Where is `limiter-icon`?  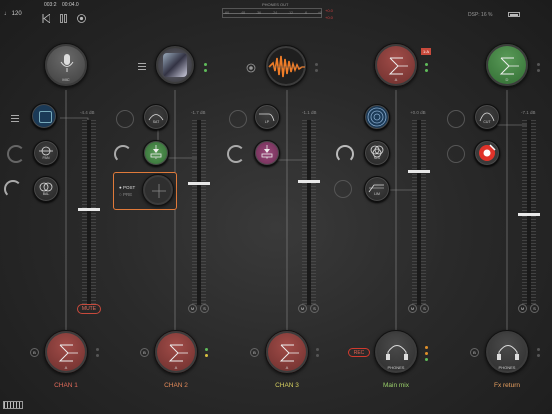 limiter-icon is located at coordinates (376, 188).